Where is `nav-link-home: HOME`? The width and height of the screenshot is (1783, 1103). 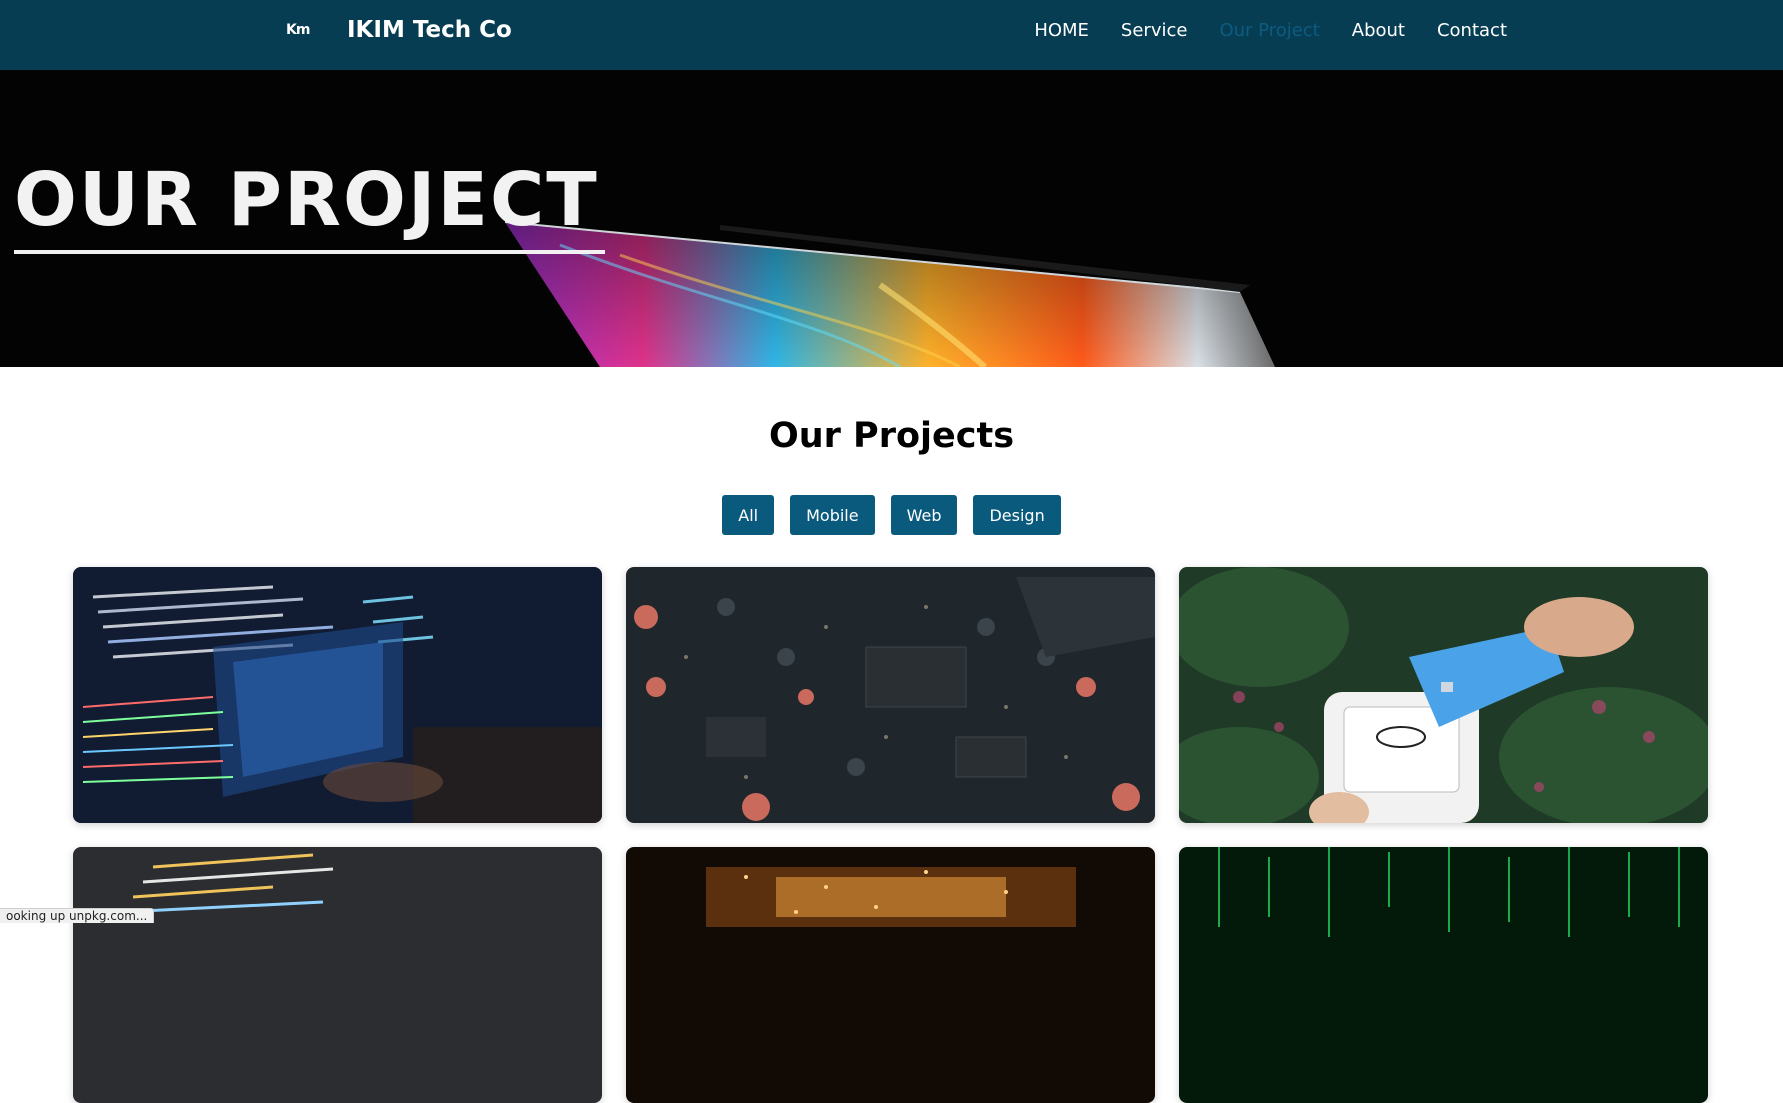 nav-link-home: HOME is located at coordinates (1061, 30).